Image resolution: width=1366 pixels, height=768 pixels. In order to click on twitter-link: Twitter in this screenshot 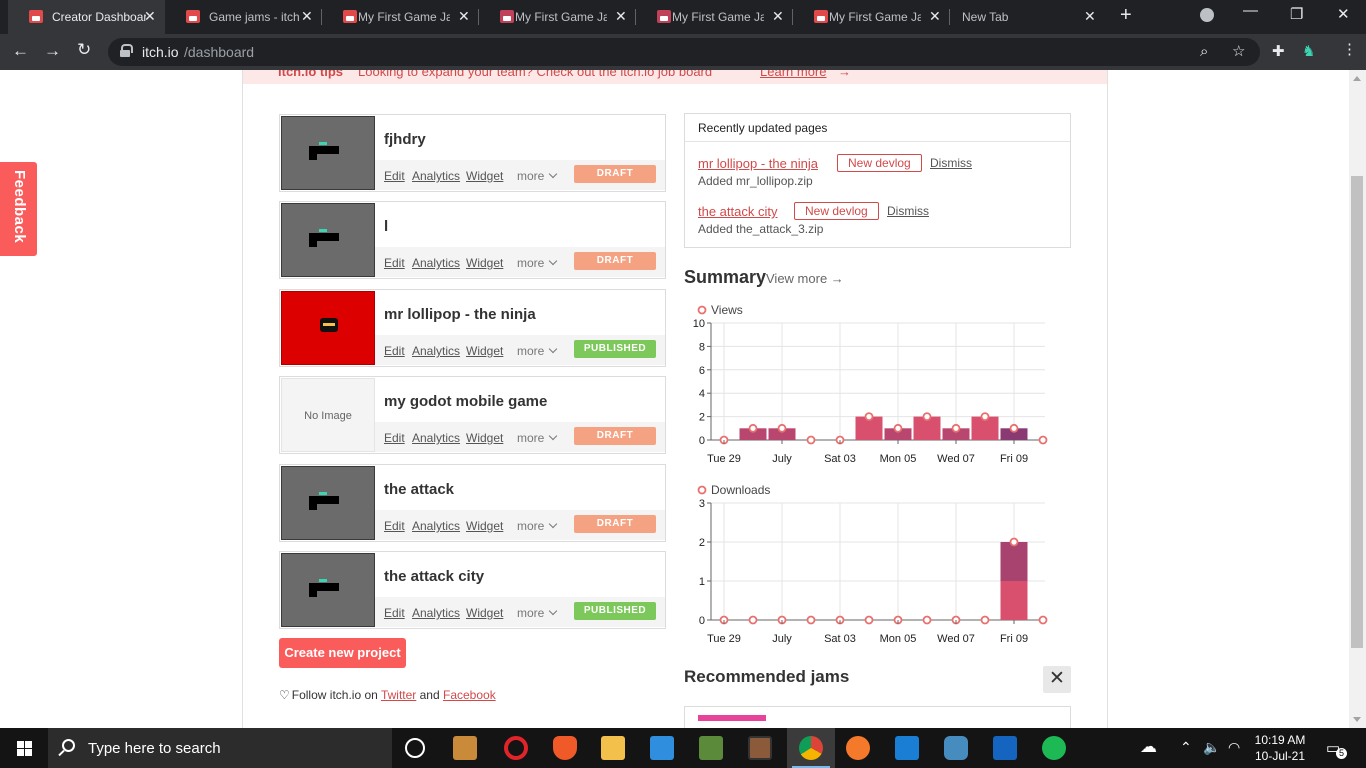, I will do `click(398, 695)`.